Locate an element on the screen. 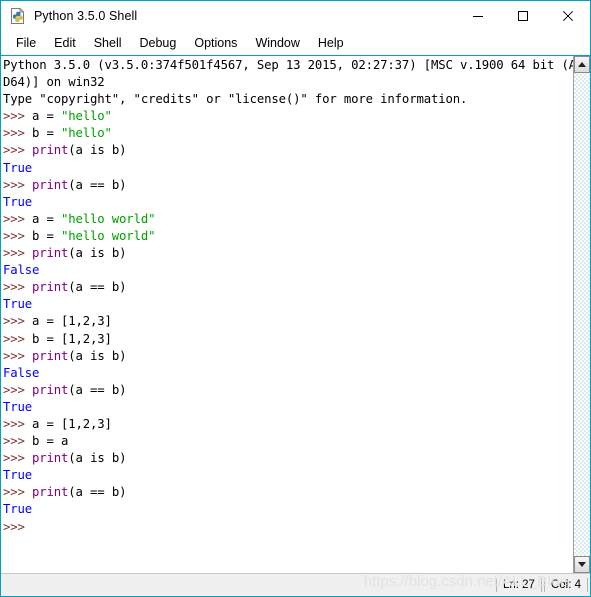  shell-line: >>> b = "hello" is located at coordinates (288, 133).